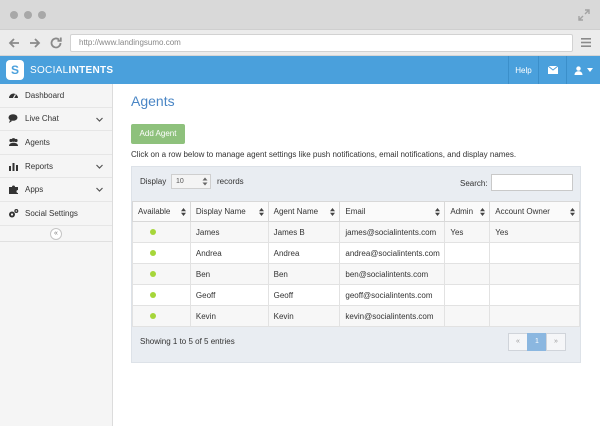 Image resolution: width=600 pixels, height=426 pixels. I want to click on gears-icon, so click(14, 213).